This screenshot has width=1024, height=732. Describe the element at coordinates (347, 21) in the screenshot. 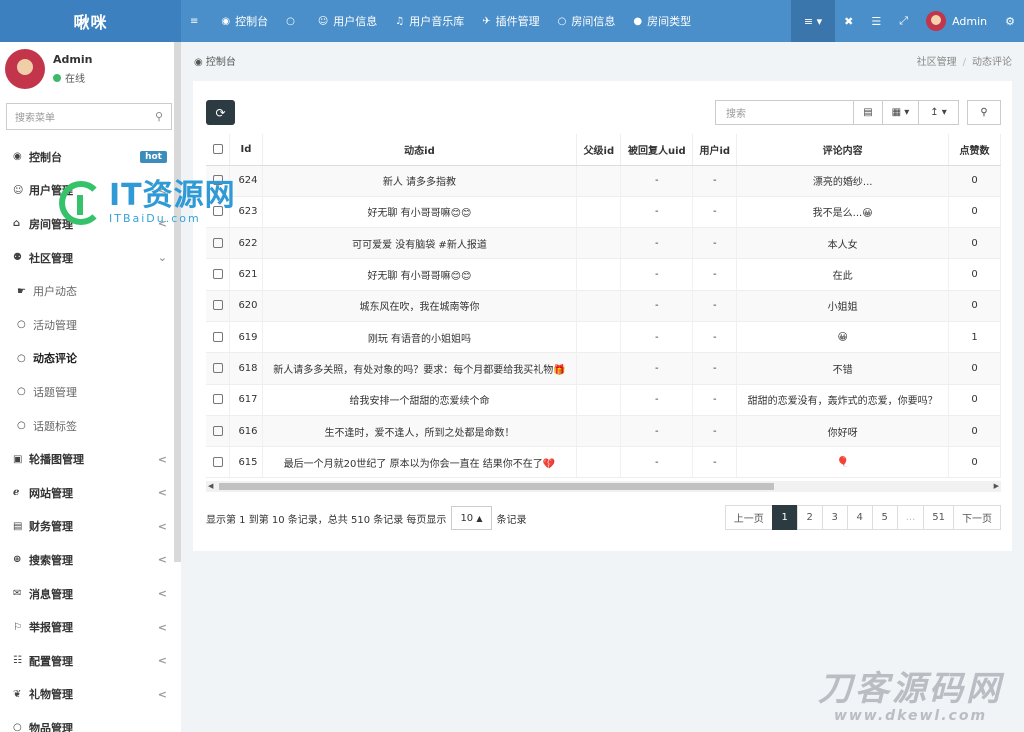

I see `topnav-item: ☺ 用户信息` at that location.